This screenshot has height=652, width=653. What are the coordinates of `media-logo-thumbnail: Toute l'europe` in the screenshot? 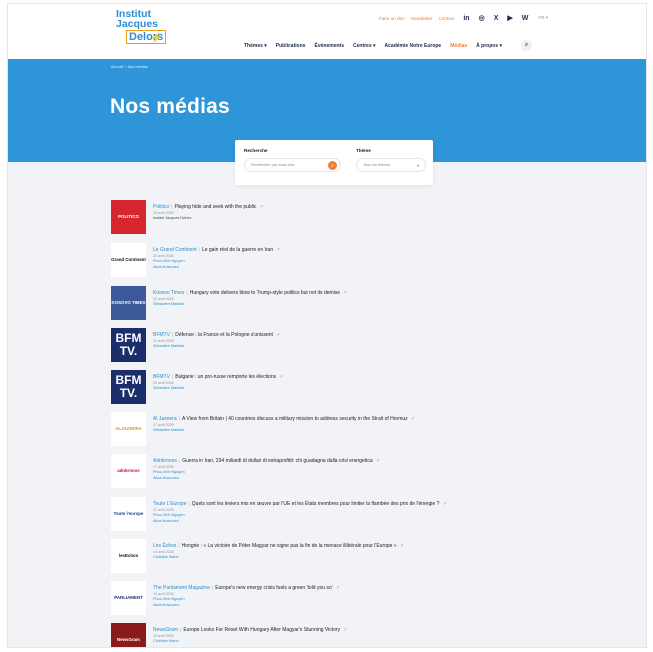 It's located at (128, 514).